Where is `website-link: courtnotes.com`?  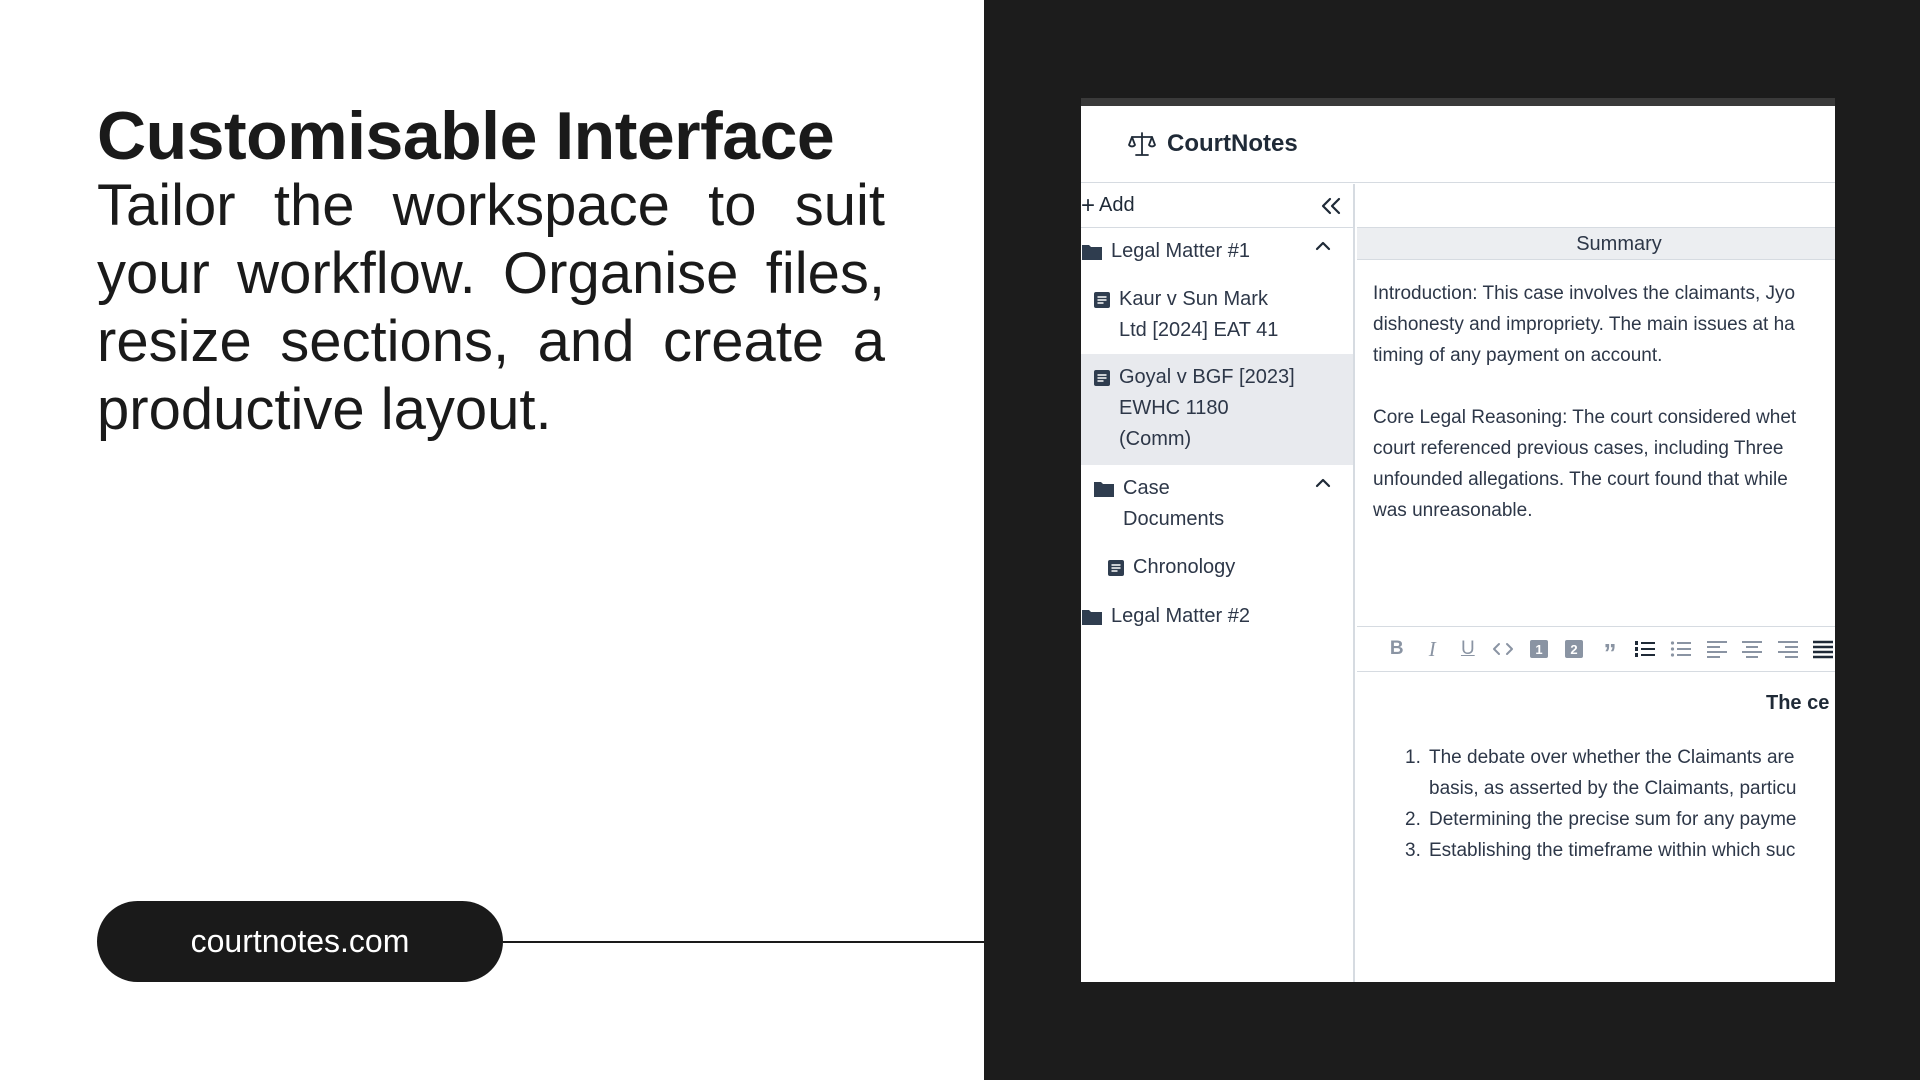 website-link: courtnotes.com is located at coordinates (300, 941).